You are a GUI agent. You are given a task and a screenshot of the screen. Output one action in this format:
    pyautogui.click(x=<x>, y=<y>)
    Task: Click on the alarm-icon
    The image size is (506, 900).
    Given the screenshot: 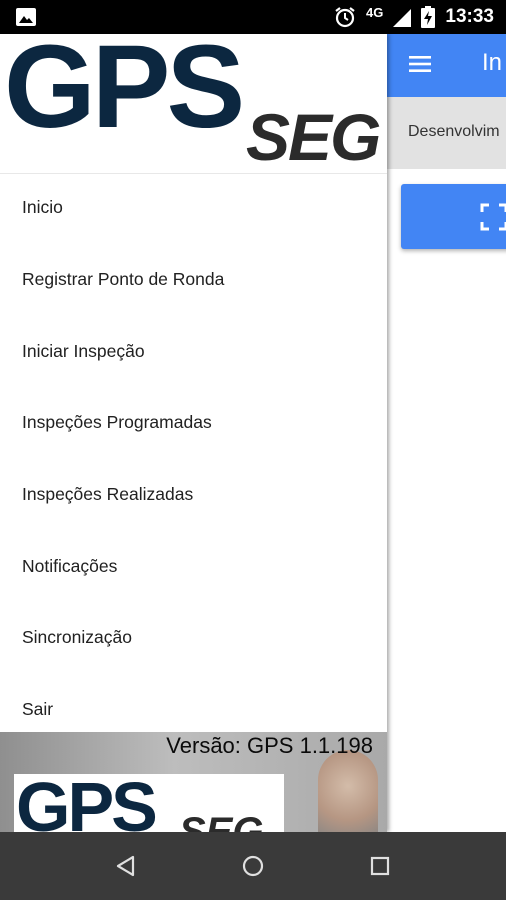 What is the action you would take?
    pyautogui.click(x=345, y=17)
    